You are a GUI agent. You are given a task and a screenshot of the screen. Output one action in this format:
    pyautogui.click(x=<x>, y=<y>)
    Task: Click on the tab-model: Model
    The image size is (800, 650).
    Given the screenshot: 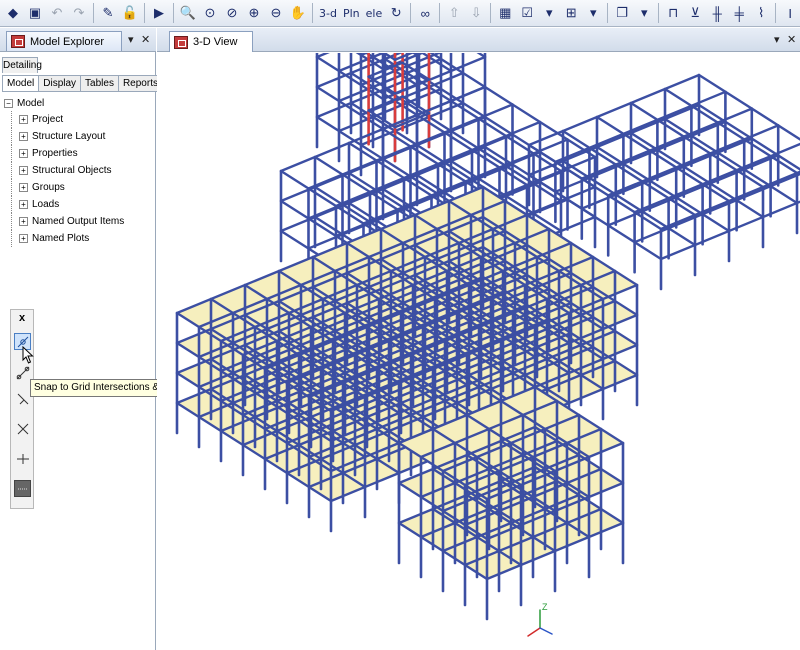 What is the action you would take?
    pyautogui.click(x=21, y=83)
    